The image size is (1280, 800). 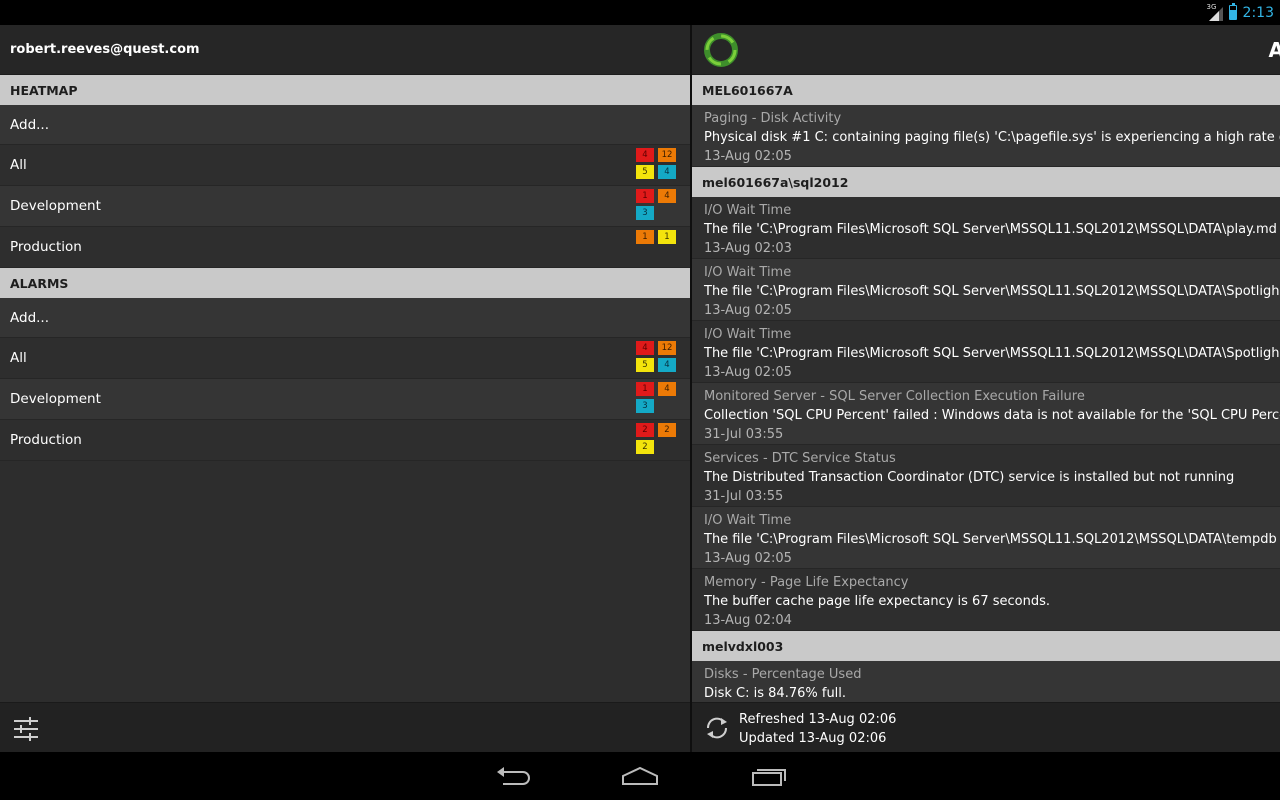 I want to click on account-email: robert.reeves@quest.com, so click(x=345, y=50).